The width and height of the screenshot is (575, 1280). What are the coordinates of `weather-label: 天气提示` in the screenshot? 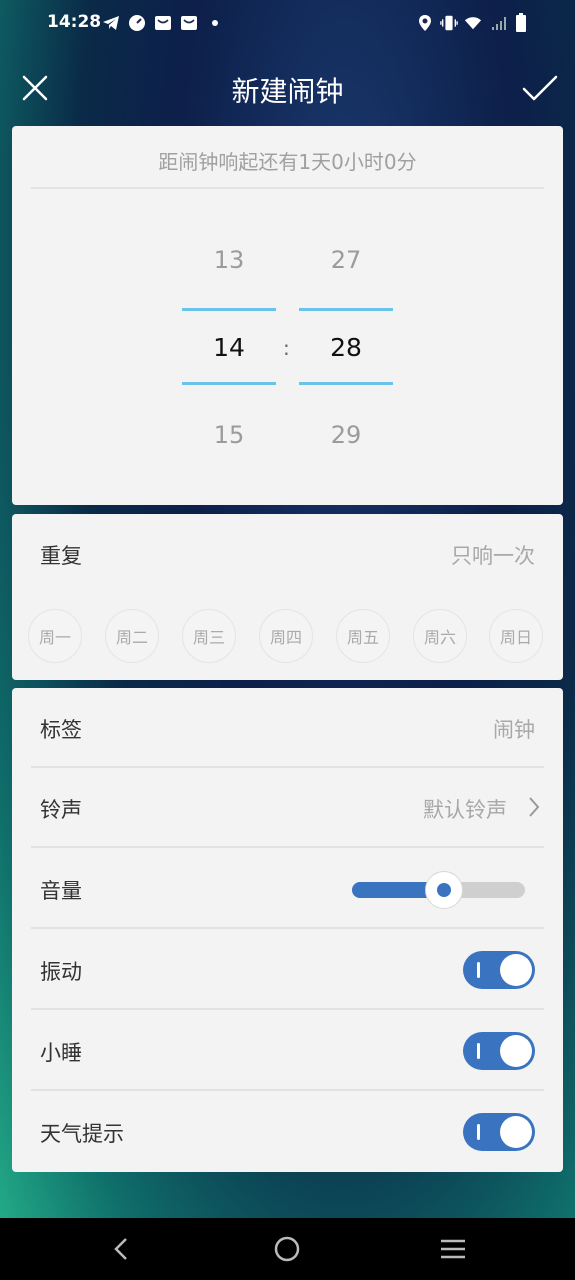 It's located at (82, 1134).